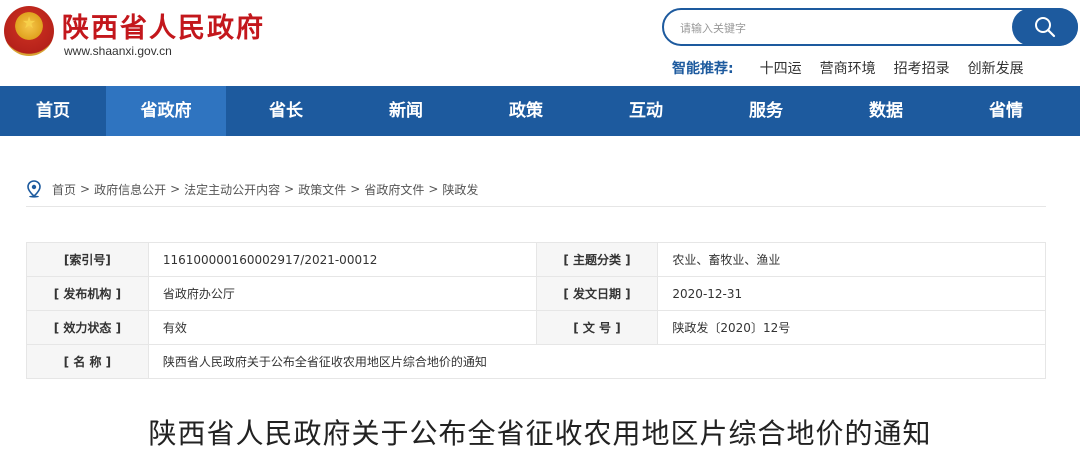 The height and width of the screenshot is (452, 1080). Describe the element at coordinates (34, 189) in the screenshot. I see `location-pin-icon` at that location.